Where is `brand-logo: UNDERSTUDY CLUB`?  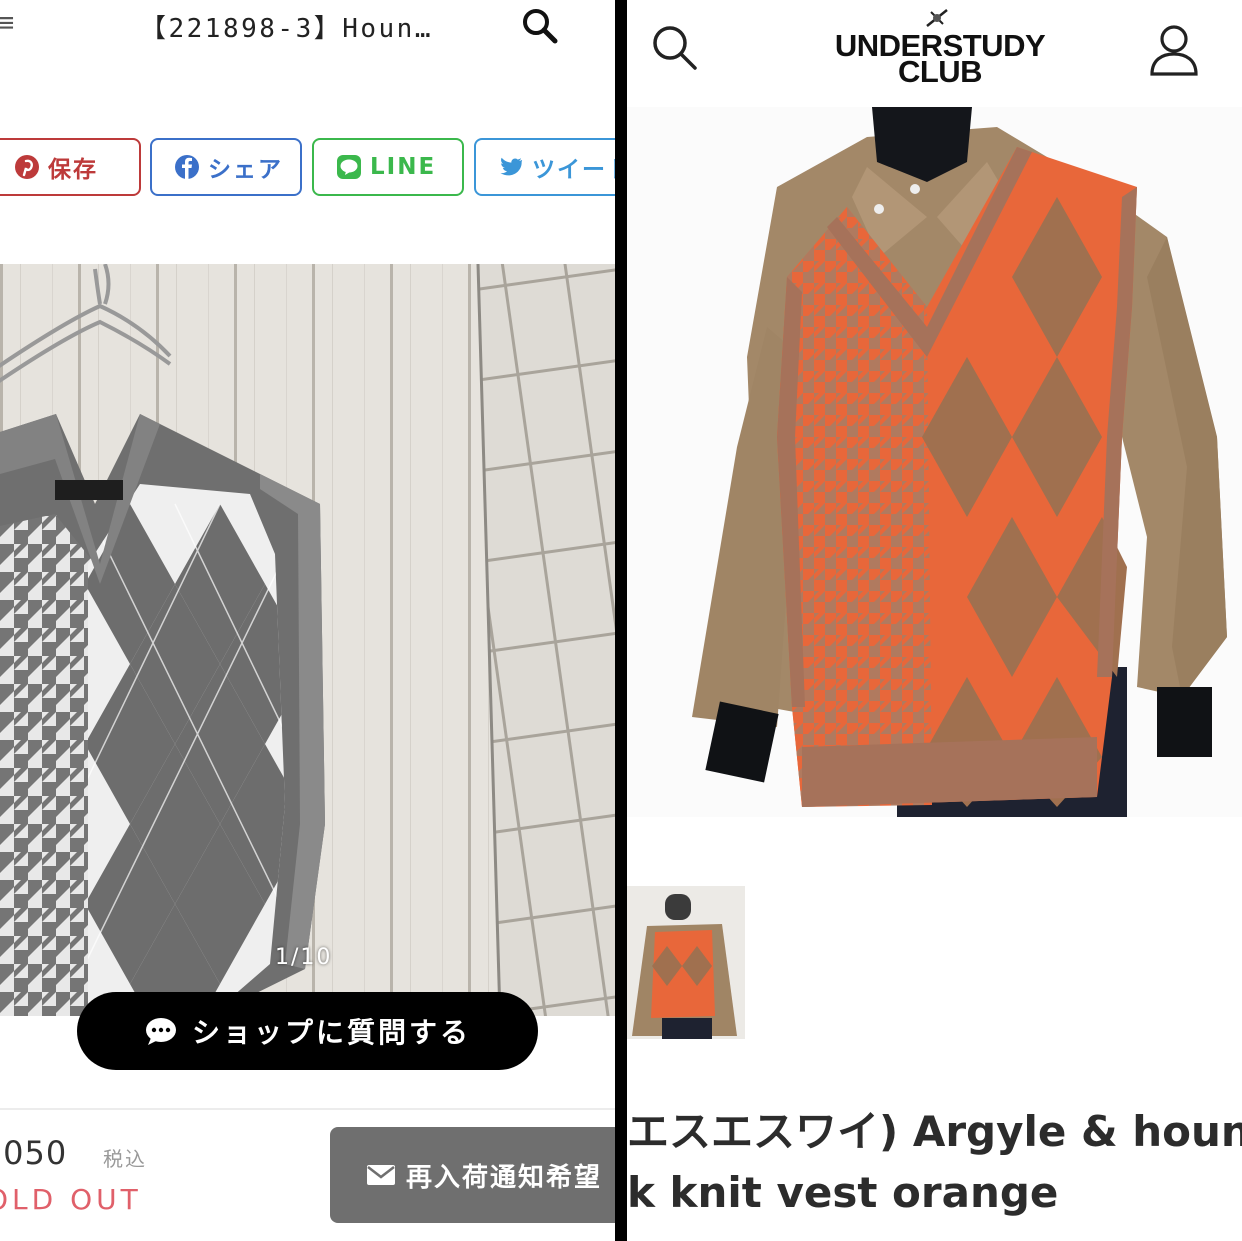 brand-logo: UNDERSTUDY CLUB is located at coordinates (940, 58).